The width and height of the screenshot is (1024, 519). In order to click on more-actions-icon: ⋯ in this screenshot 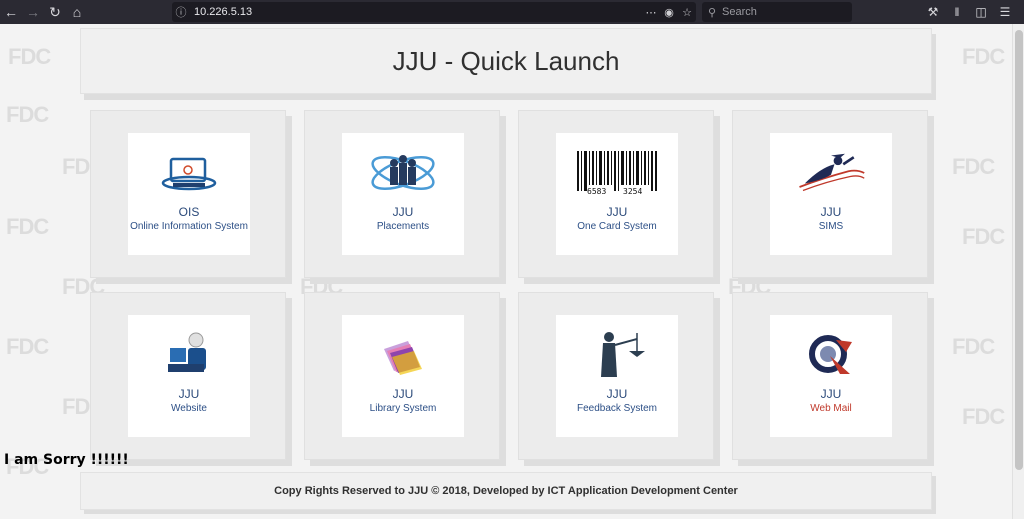, I will do `click(651, 12)`.